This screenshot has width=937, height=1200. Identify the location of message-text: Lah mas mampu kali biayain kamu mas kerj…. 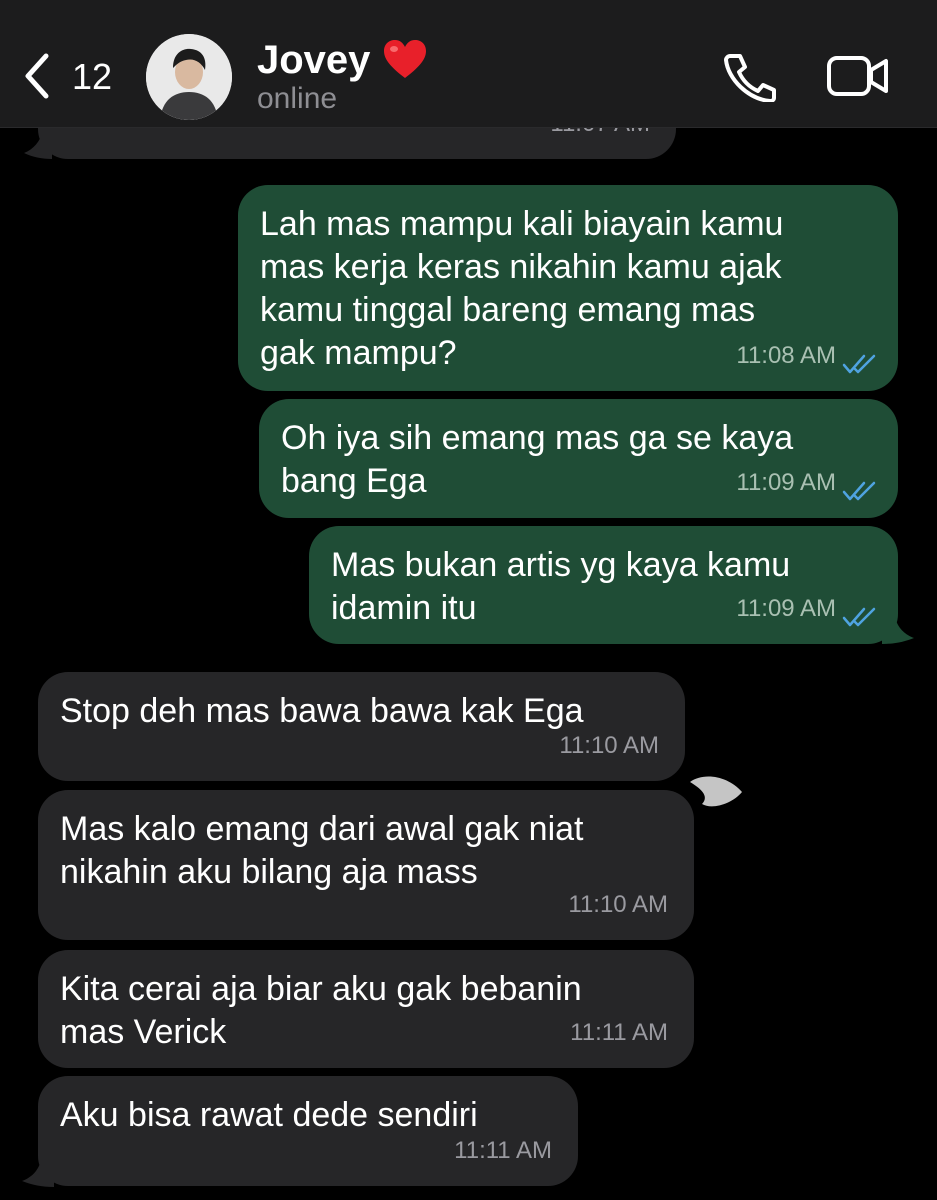
(522, 288).